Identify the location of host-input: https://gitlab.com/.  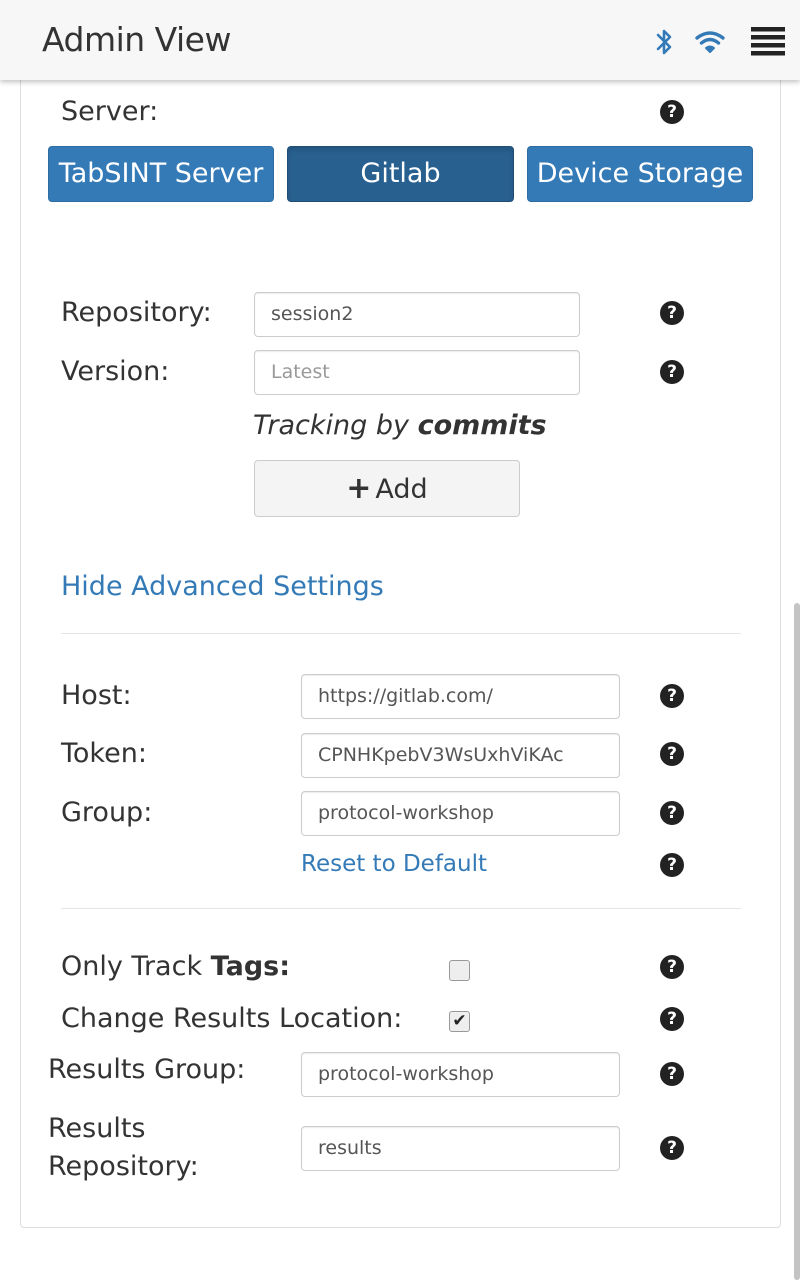
(460, 696).